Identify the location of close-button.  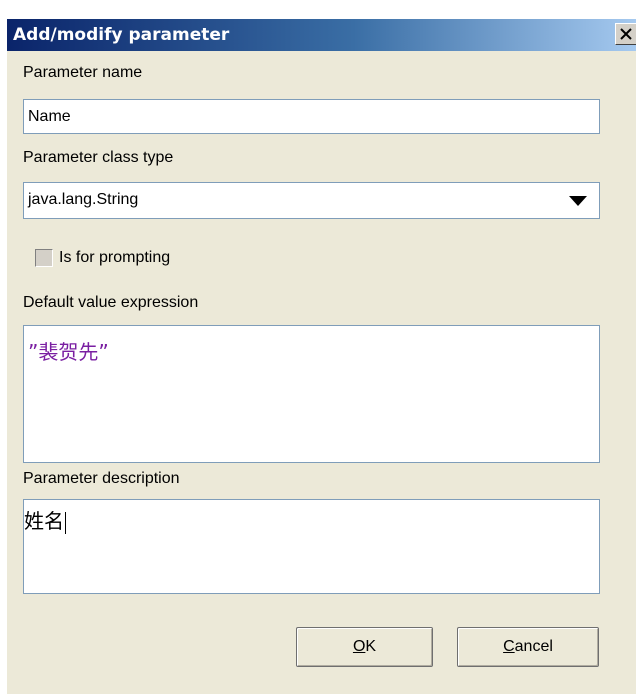
(625, 34).